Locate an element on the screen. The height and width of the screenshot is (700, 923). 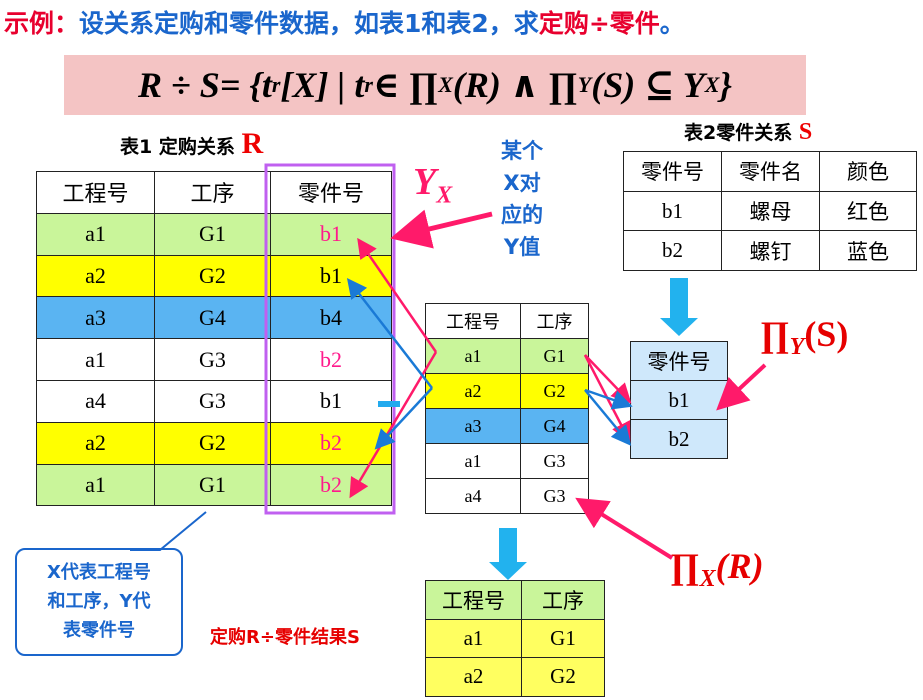
table-row: b2 螺钉 蓝色 is located at coordinates (770, 251).